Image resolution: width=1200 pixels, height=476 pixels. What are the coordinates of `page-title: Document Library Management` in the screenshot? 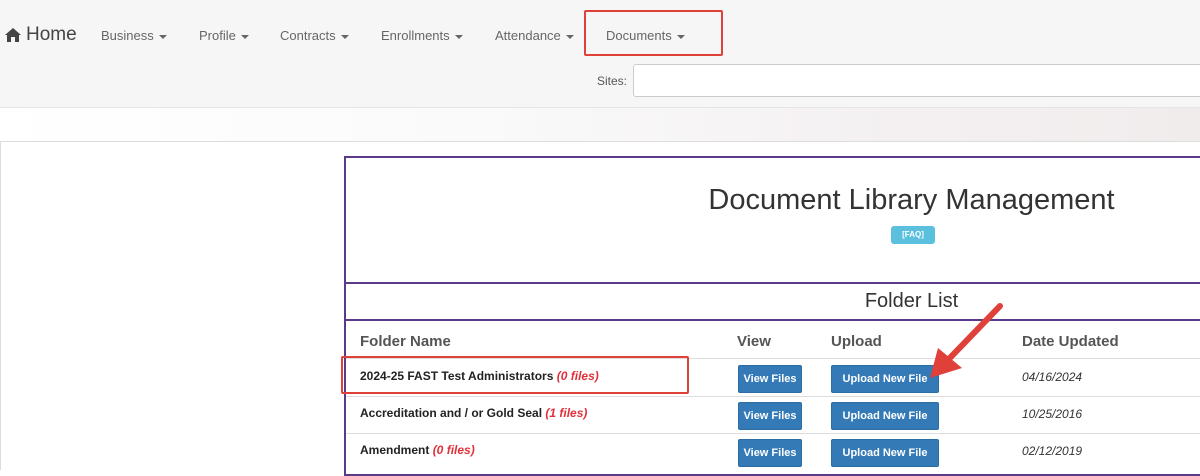 It's located at (911, 200).